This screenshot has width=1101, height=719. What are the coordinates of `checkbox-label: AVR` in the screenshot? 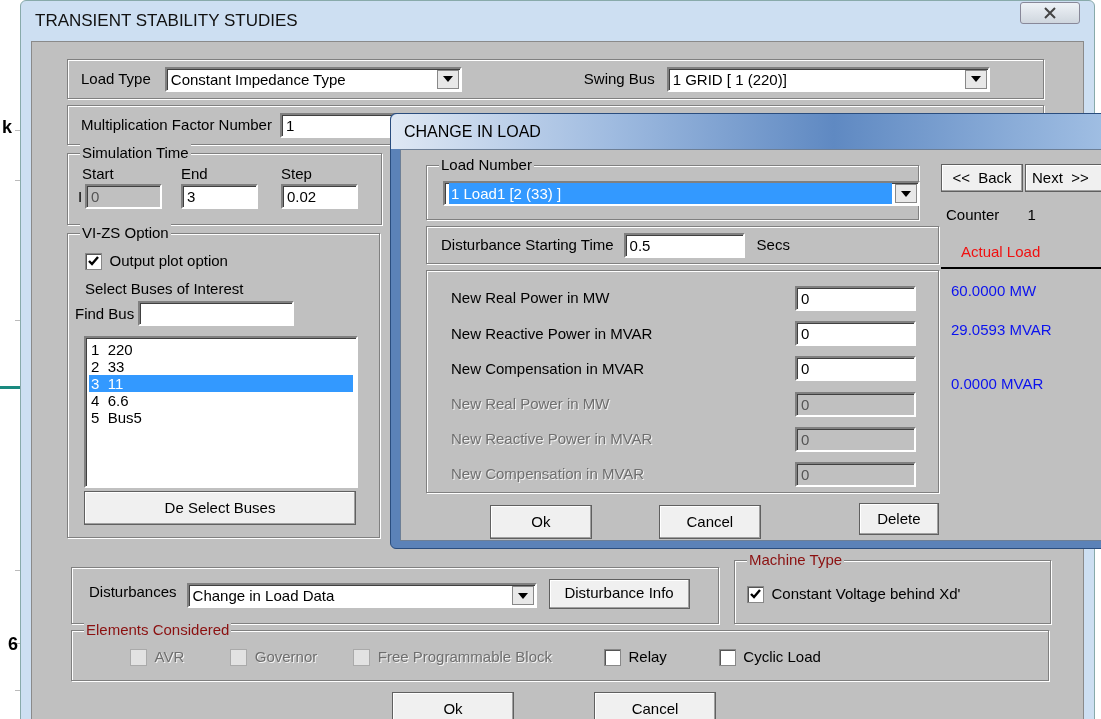 It's located at (169, 657).